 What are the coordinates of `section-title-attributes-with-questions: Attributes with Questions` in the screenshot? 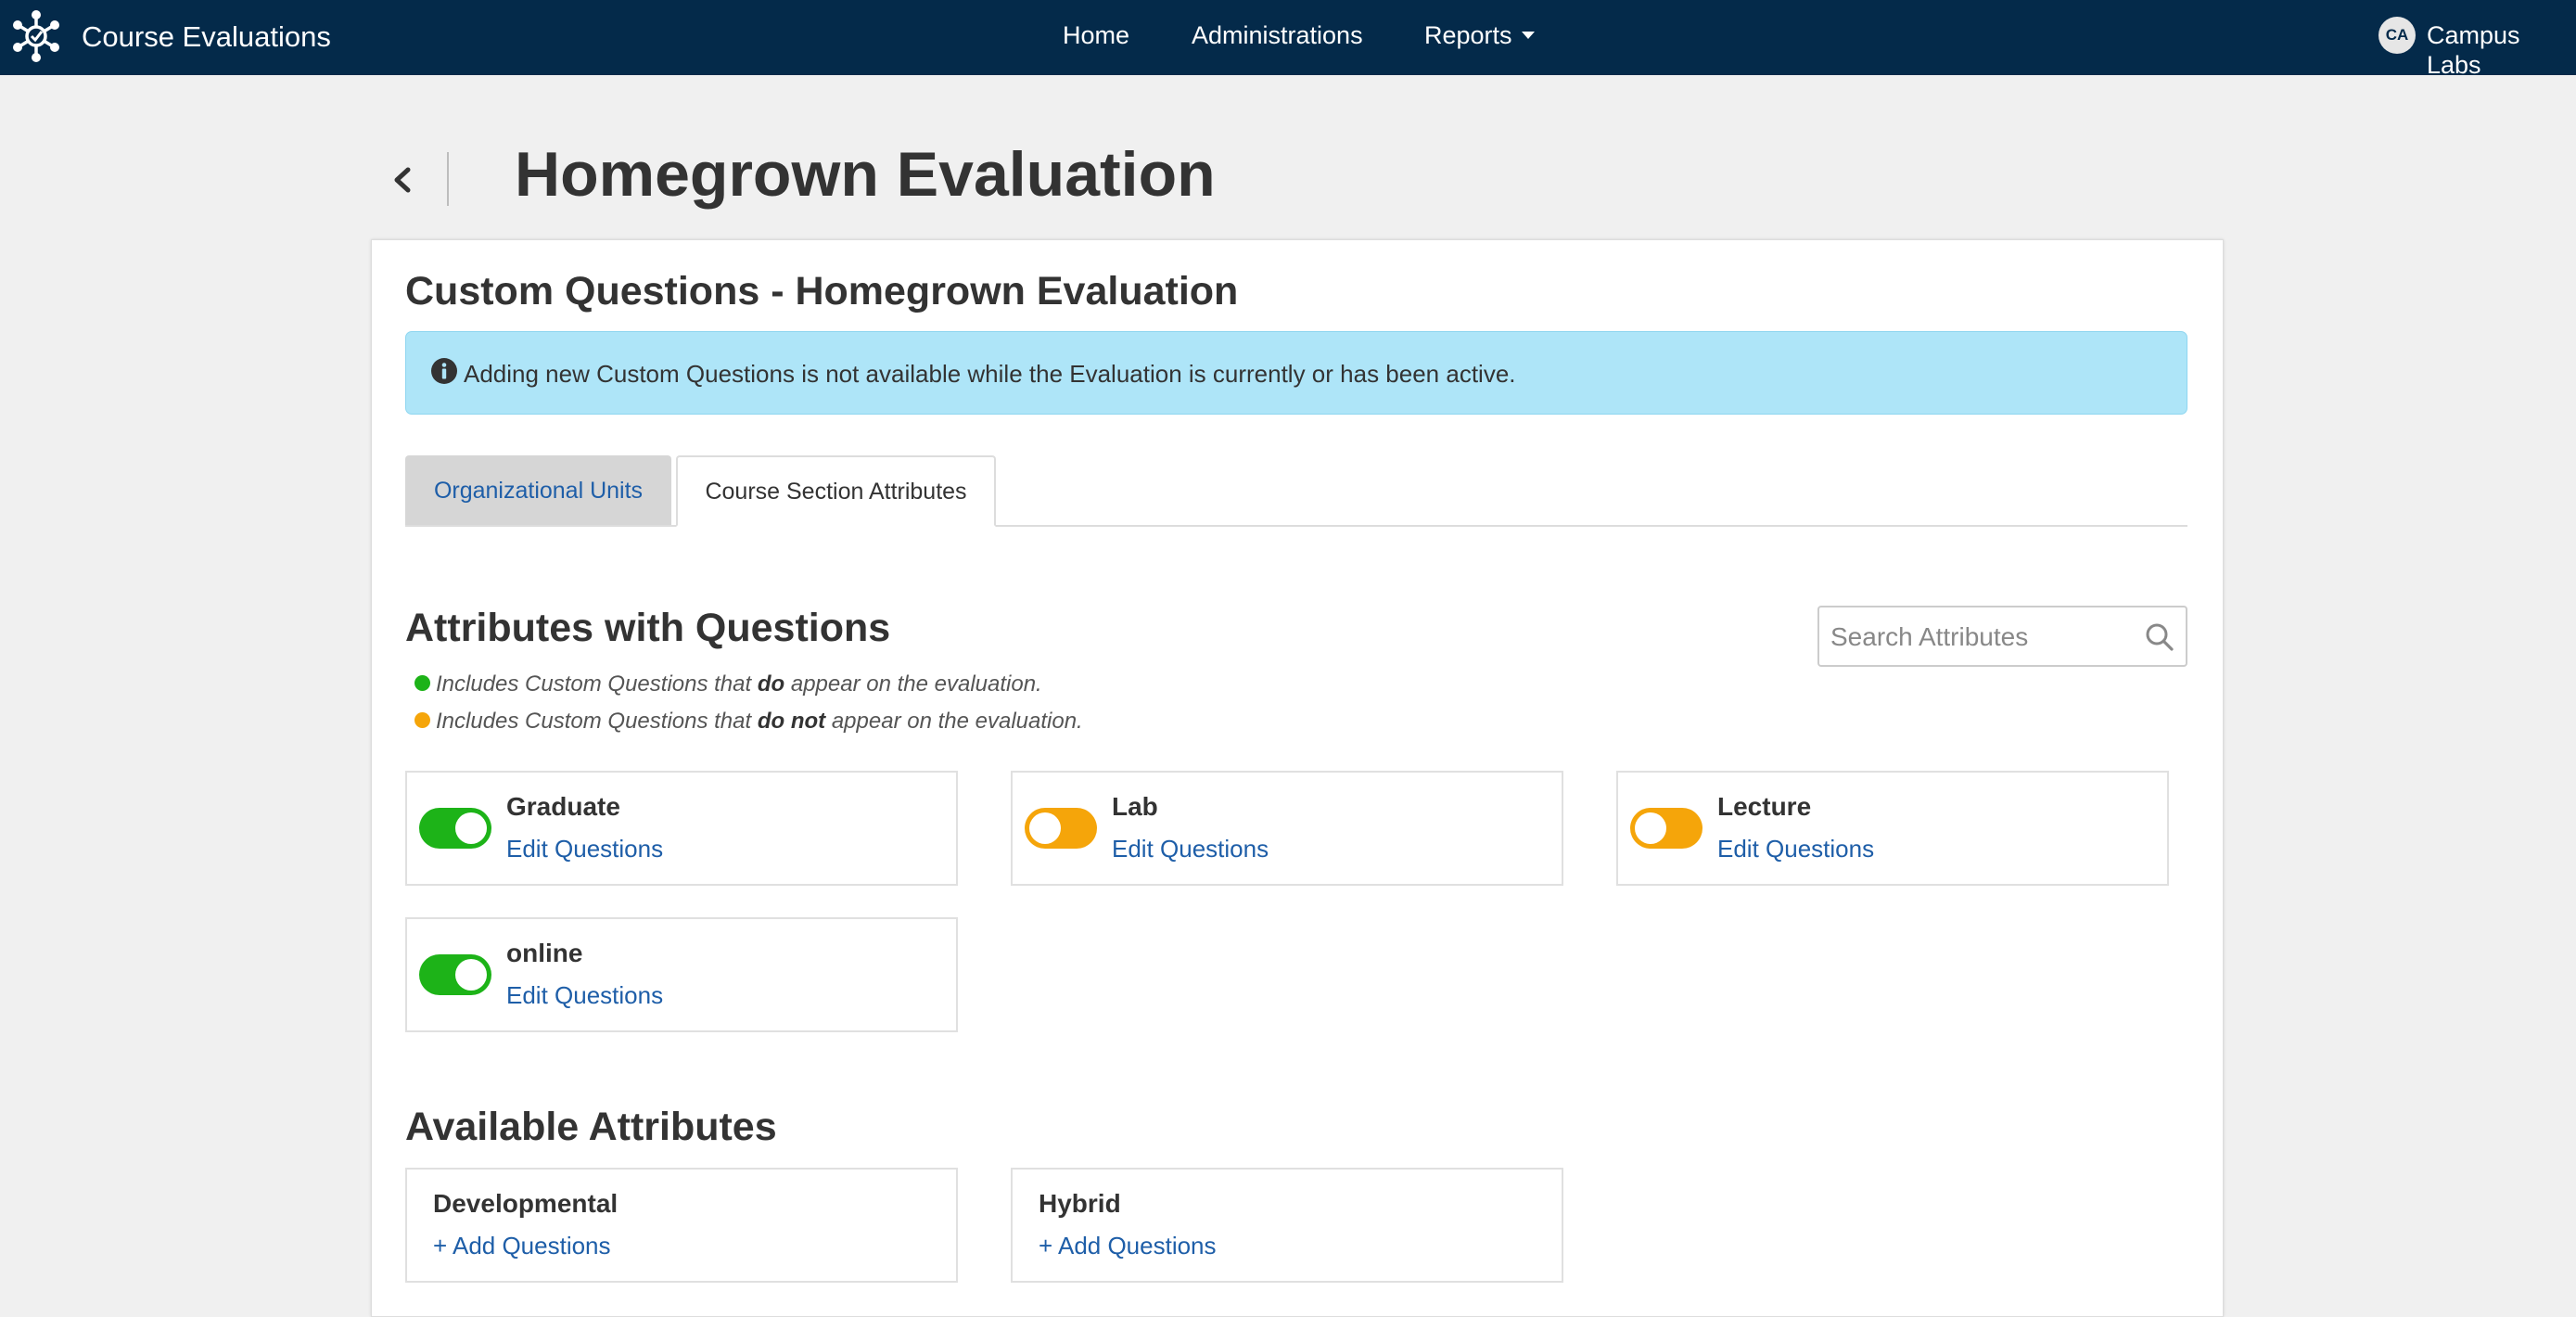 It's located at (648, 628).